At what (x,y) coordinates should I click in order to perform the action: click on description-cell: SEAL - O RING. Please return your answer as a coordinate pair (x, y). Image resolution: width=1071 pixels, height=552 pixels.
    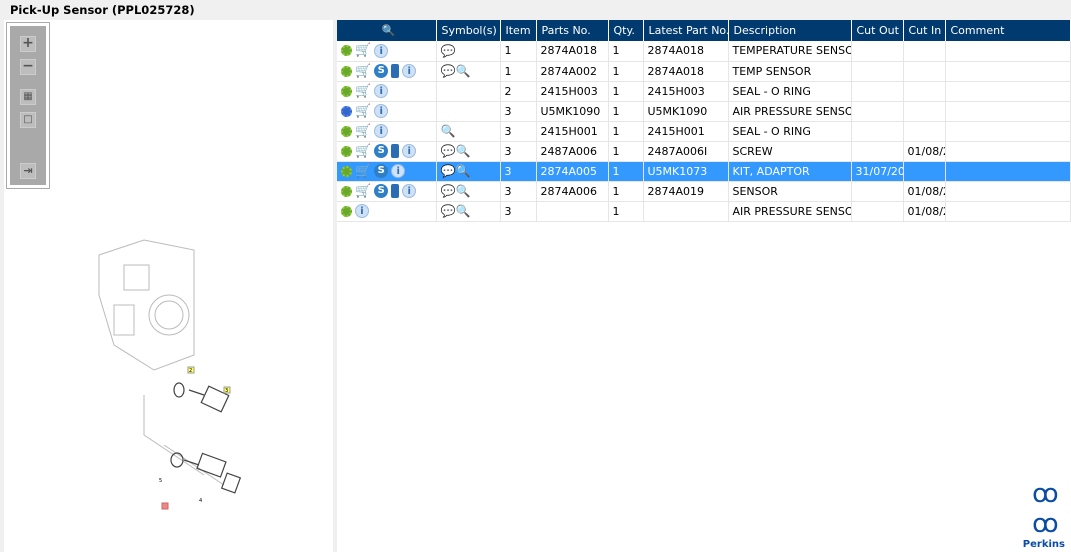
    Looking at the image, I should click on (790, 91).